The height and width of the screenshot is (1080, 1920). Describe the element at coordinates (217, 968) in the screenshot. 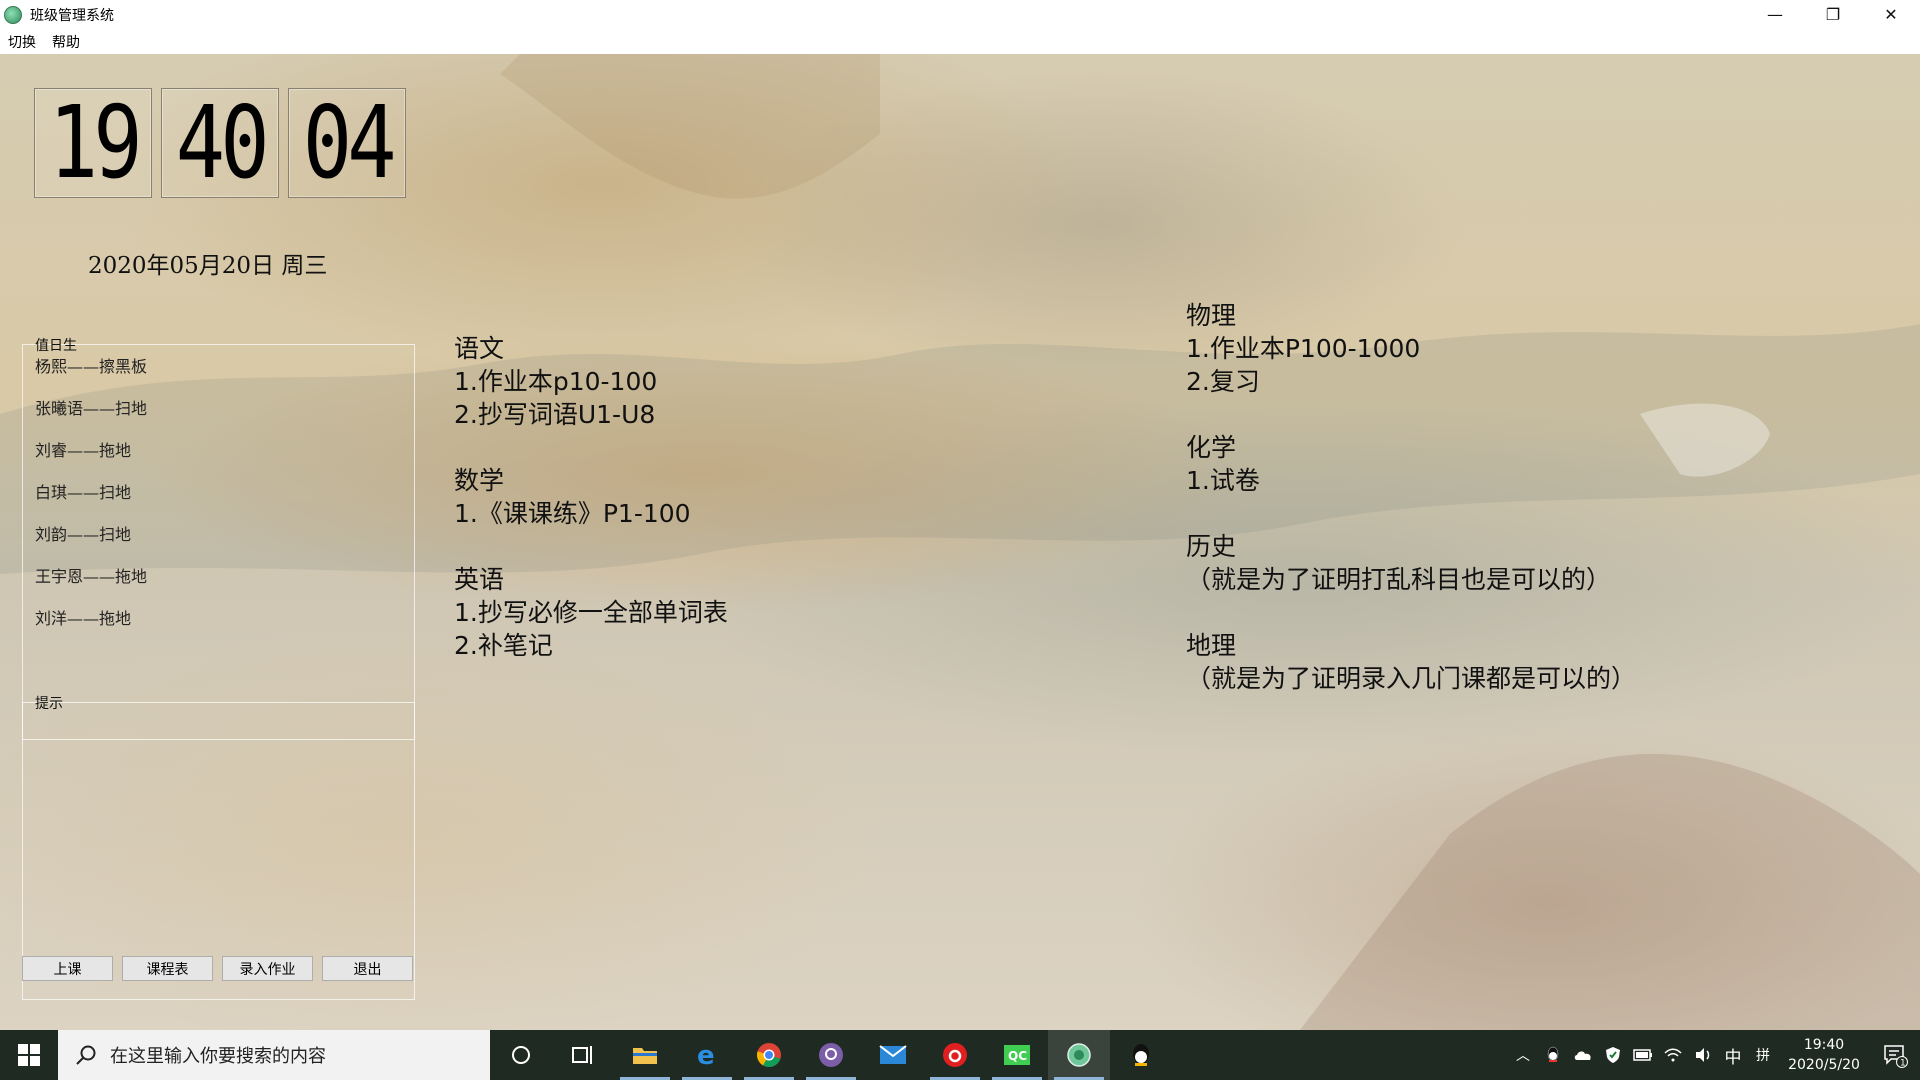

I see `action-buttons: 上课 课程表 录入作业 退出` at that location.